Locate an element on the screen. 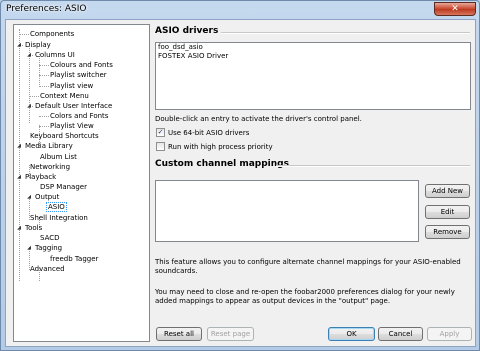  asio-drivers-heading: ASIO drivers is located at coordinates (187, 31).